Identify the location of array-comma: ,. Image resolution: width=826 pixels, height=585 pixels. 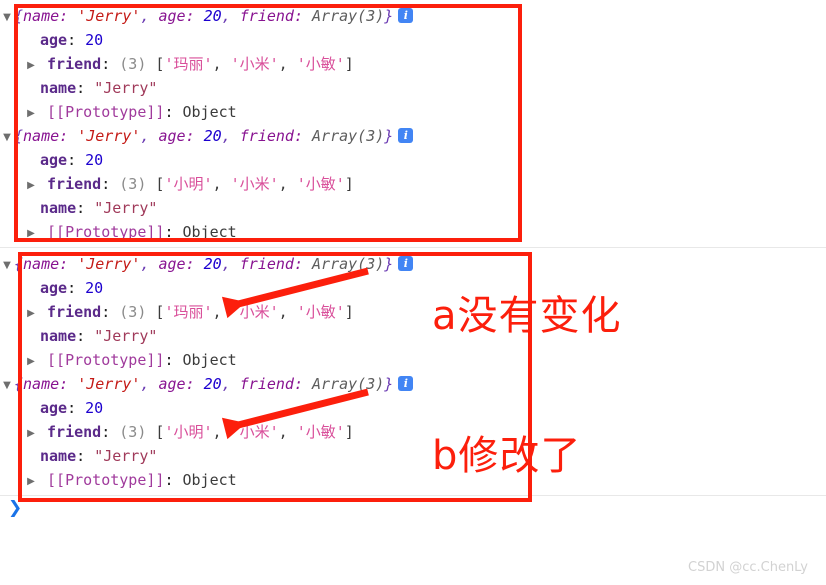
(217, 312).